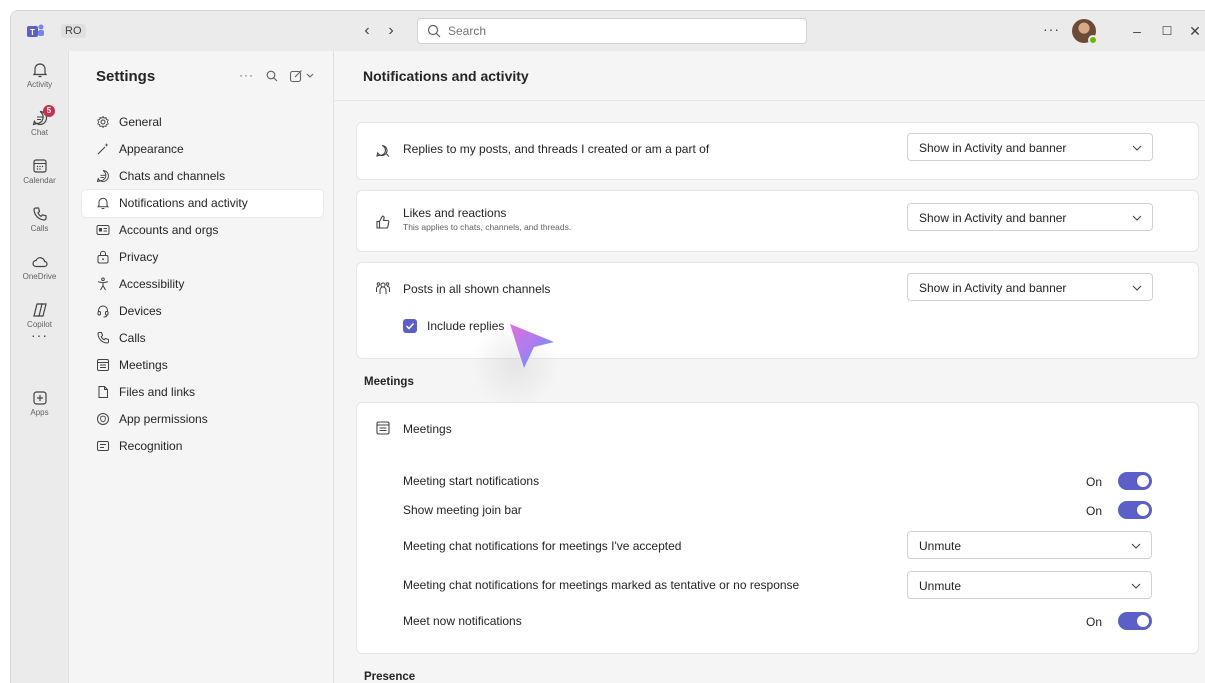  What do you see at coordinates (39, 310) in the screenshot?
I see `copilot-icon` at bounding box center [39, 310].